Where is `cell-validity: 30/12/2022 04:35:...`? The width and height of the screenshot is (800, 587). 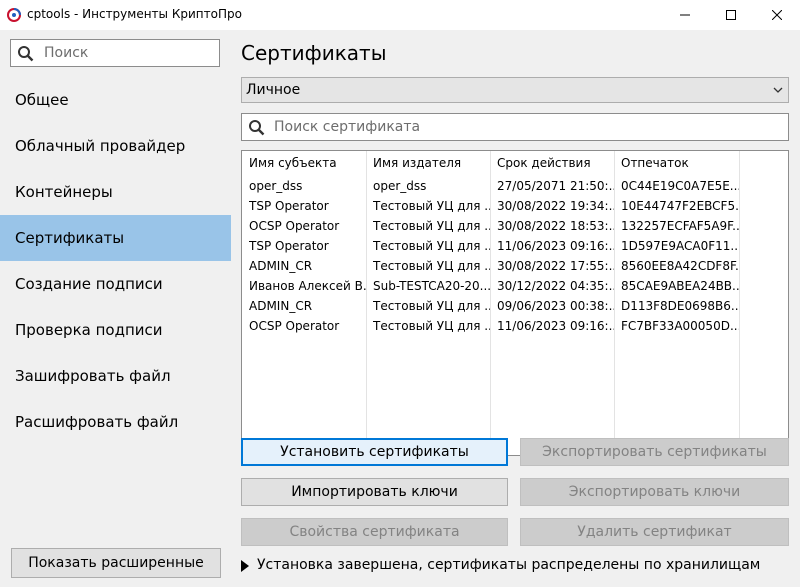 cell-validity: 30/12/2022 04:35:... is located at coordinates (555, 286).